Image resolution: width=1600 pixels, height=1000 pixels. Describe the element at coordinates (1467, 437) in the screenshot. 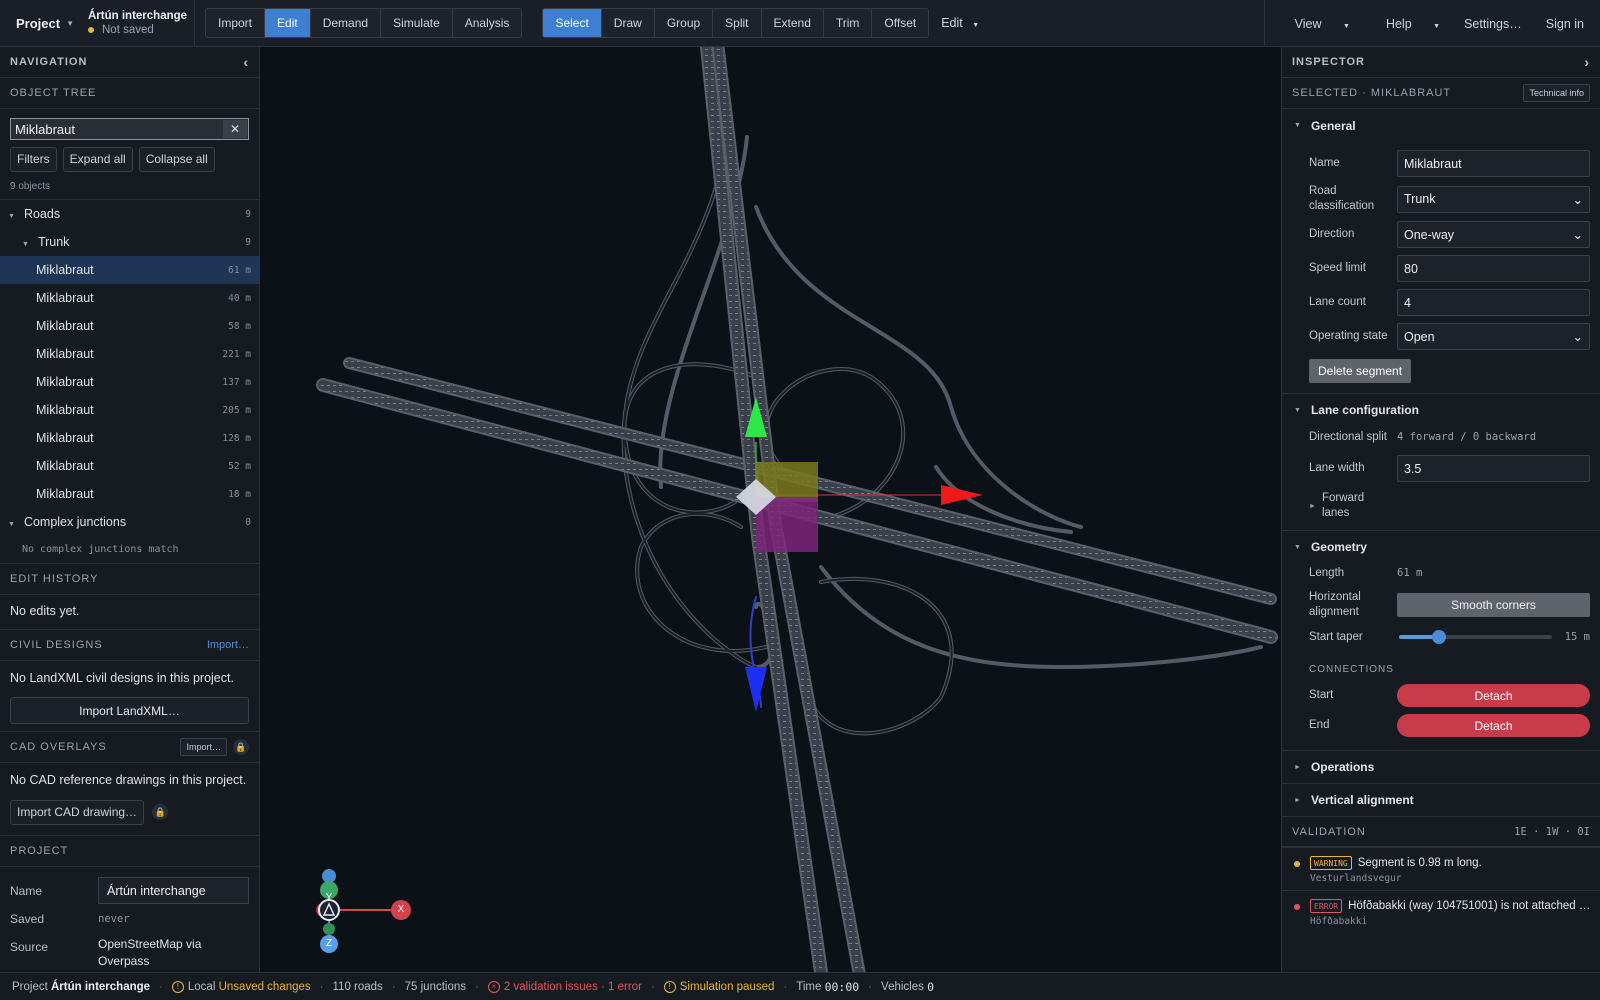

I see `split-value: 4 forward / 0 backward` at that location.